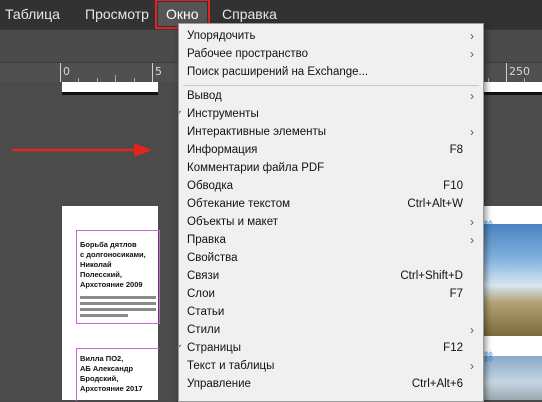  Describe the element at coordinates (331, 133) in the screenshot. I see `menu-item-interactive: Интерактивные элементы ›` at that location.